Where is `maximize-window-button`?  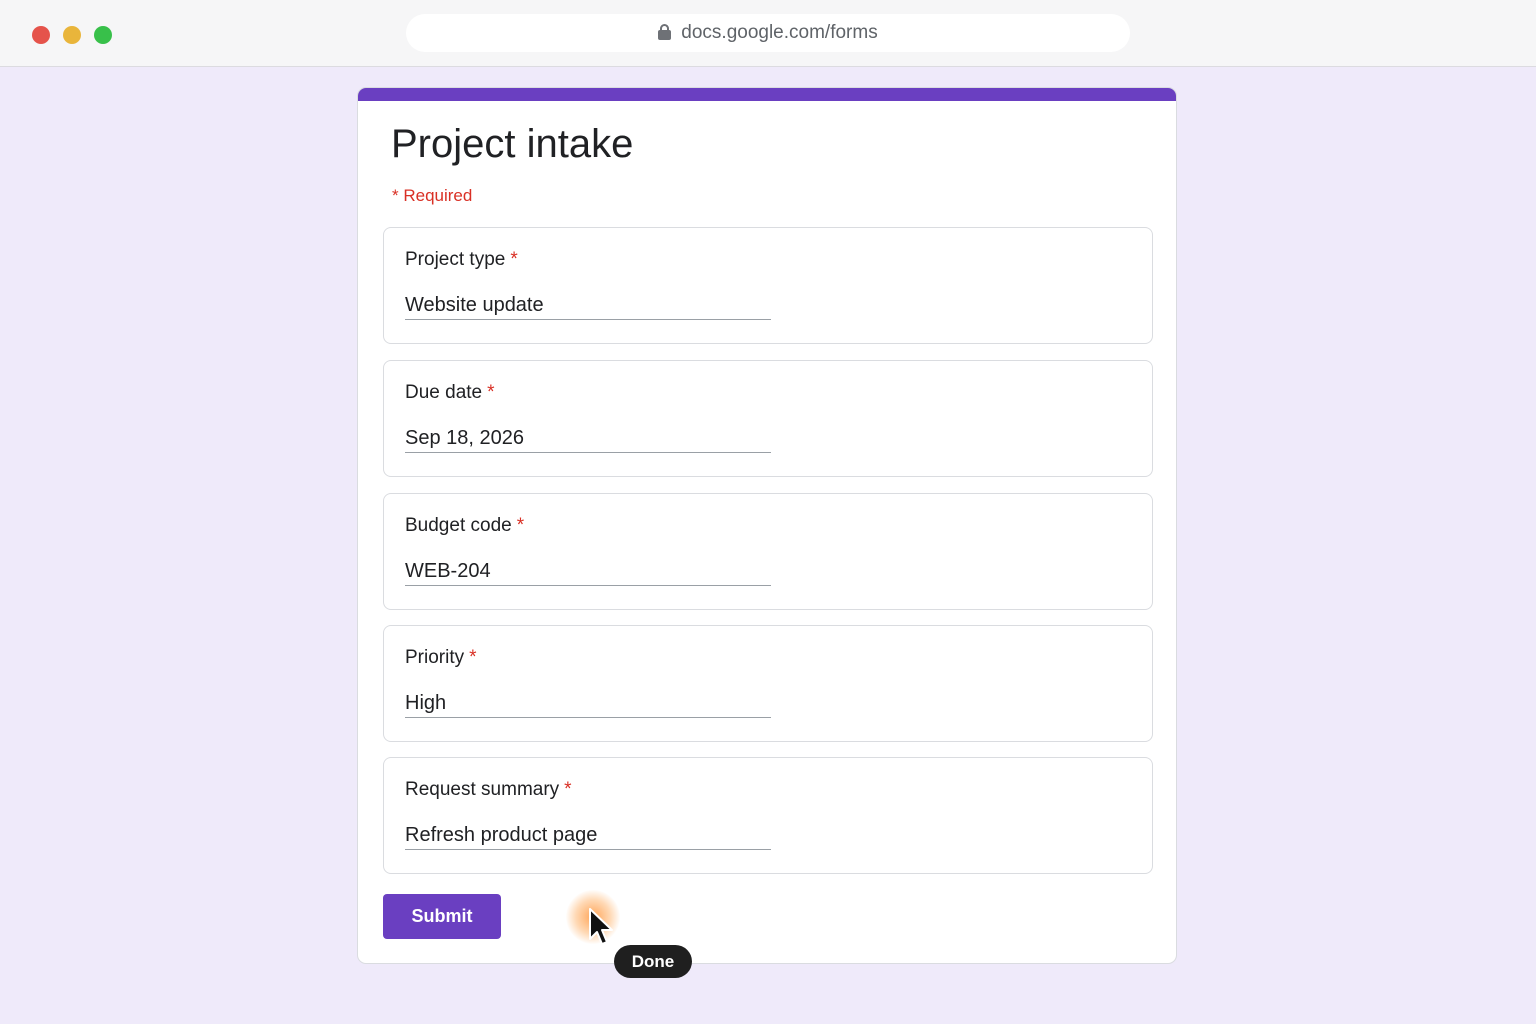 maximize-window-button is located at coordinates (103, 35).